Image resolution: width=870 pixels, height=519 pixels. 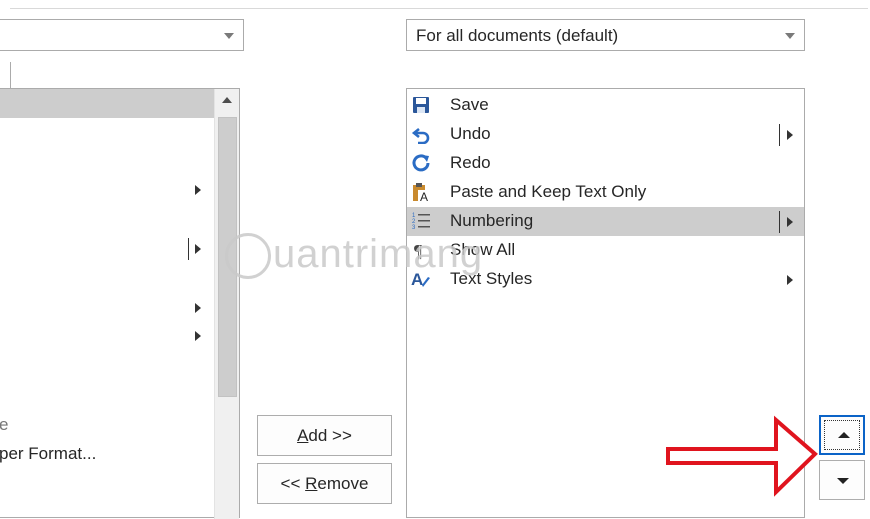 What do you see at coordinates (420, 135) in the screenshot?
I see `undo-icon` at bounding box center [420, 135].